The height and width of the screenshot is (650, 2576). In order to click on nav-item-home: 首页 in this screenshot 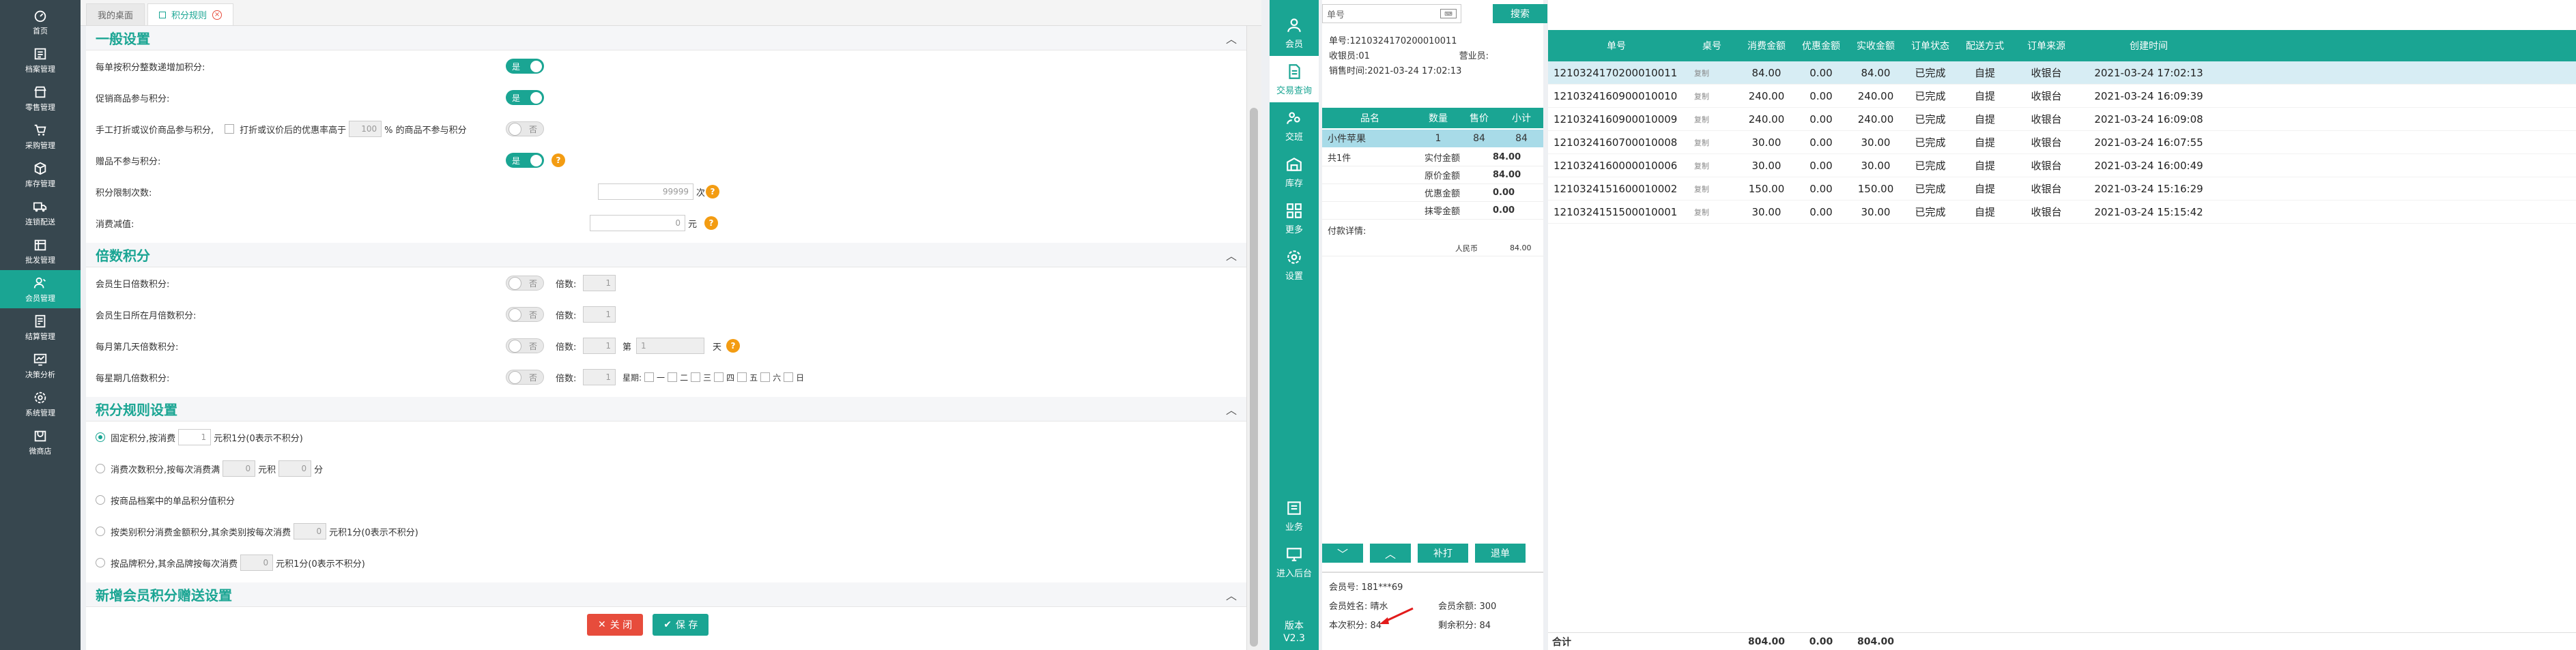, I will do `click(40, 22)`.